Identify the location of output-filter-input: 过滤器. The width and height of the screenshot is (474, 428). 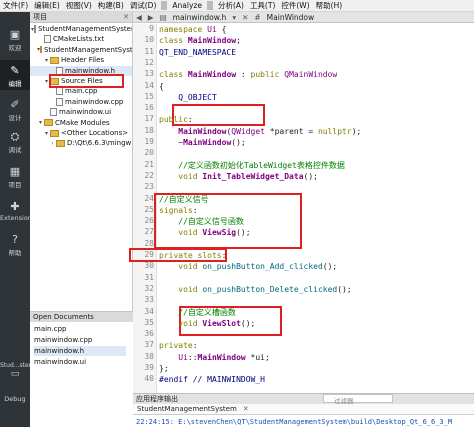
(358, 399).